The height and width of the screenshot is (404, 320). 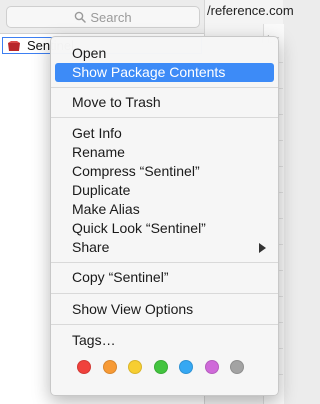 I want to click on menu-item-quick-look: Quick Look “Sentinel”, so click(x=164, y=228).